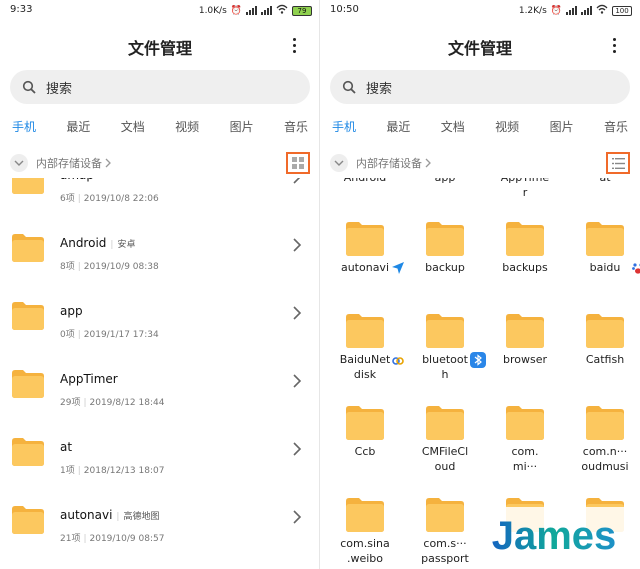 Image resolution: width=640 pixels, height=569 pixels. Describe the element at coordinates (605, 359) in the screenshot. I see `grid-item-label: Catfish` at that location.